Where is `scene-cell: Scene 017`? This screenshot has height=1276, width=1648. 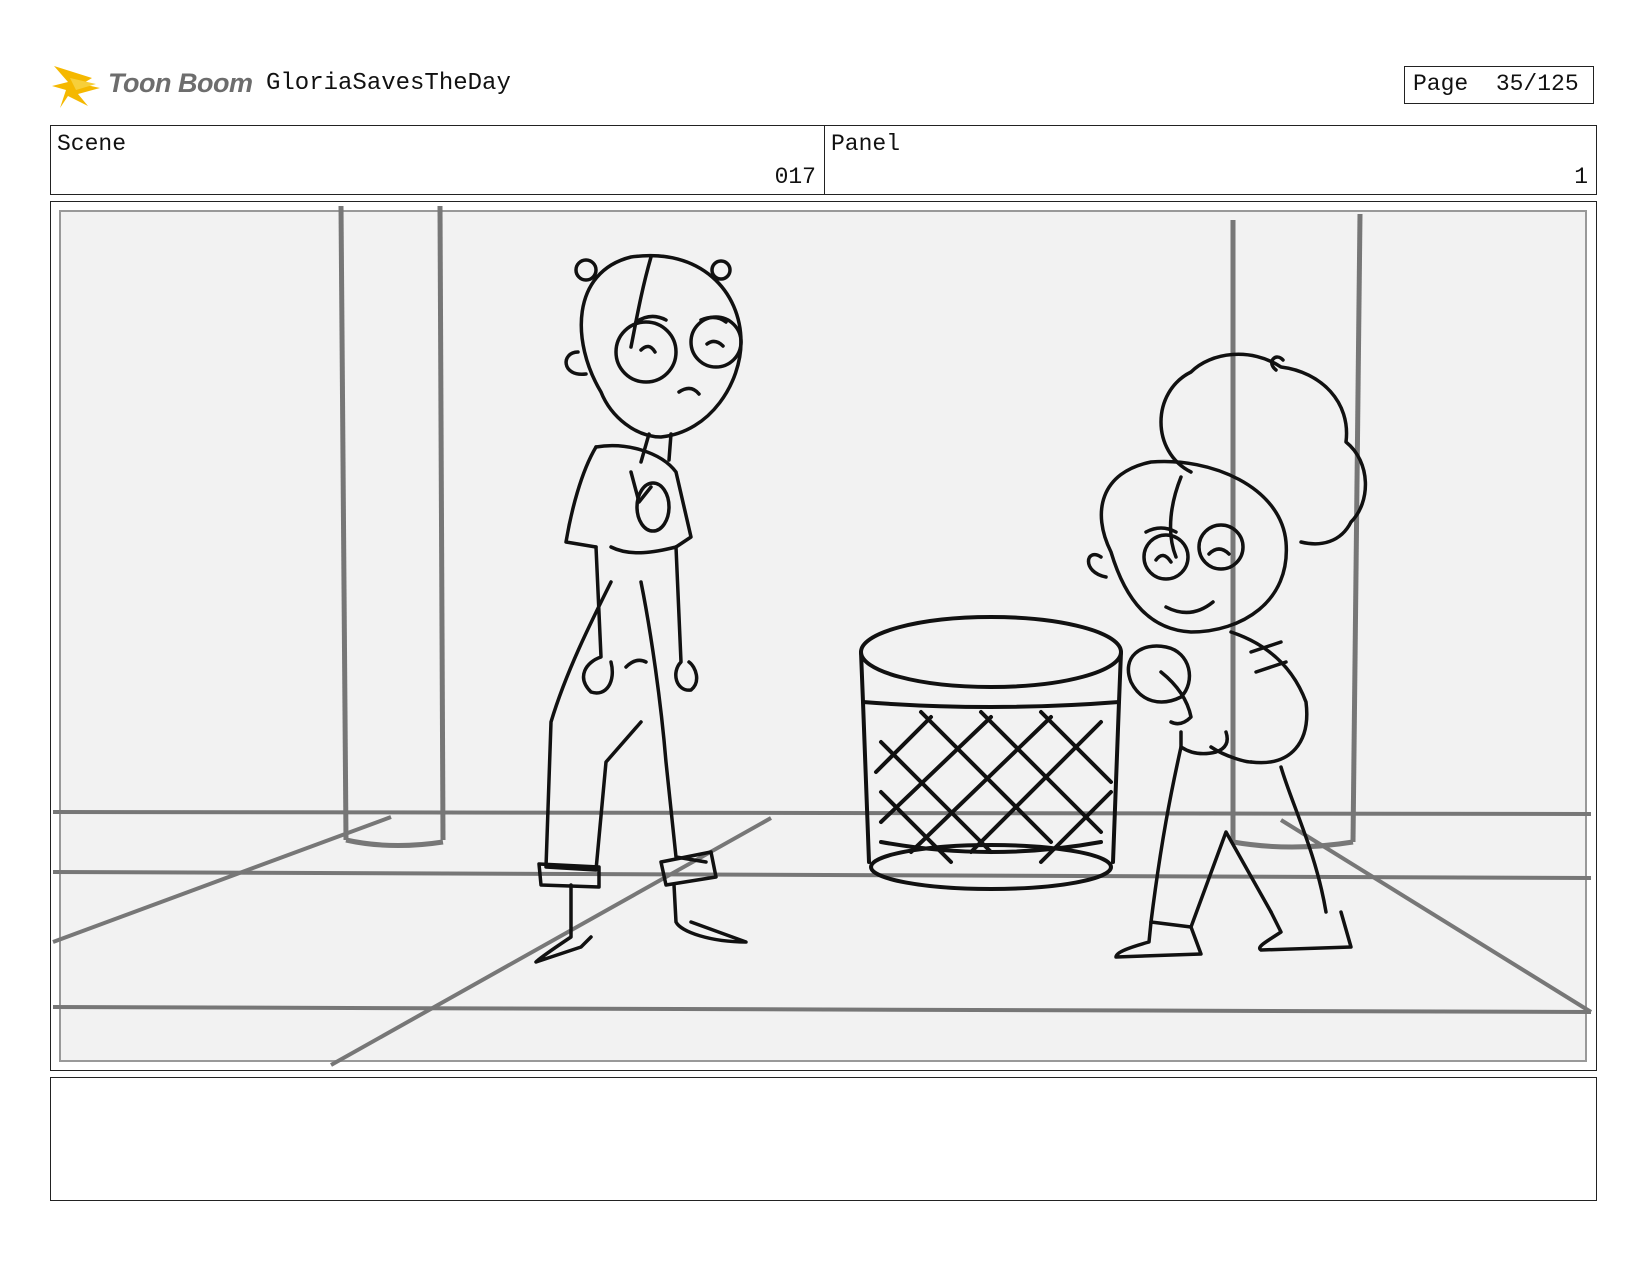 scene-cell: Scene 017 is located at coordinates (438, 160).